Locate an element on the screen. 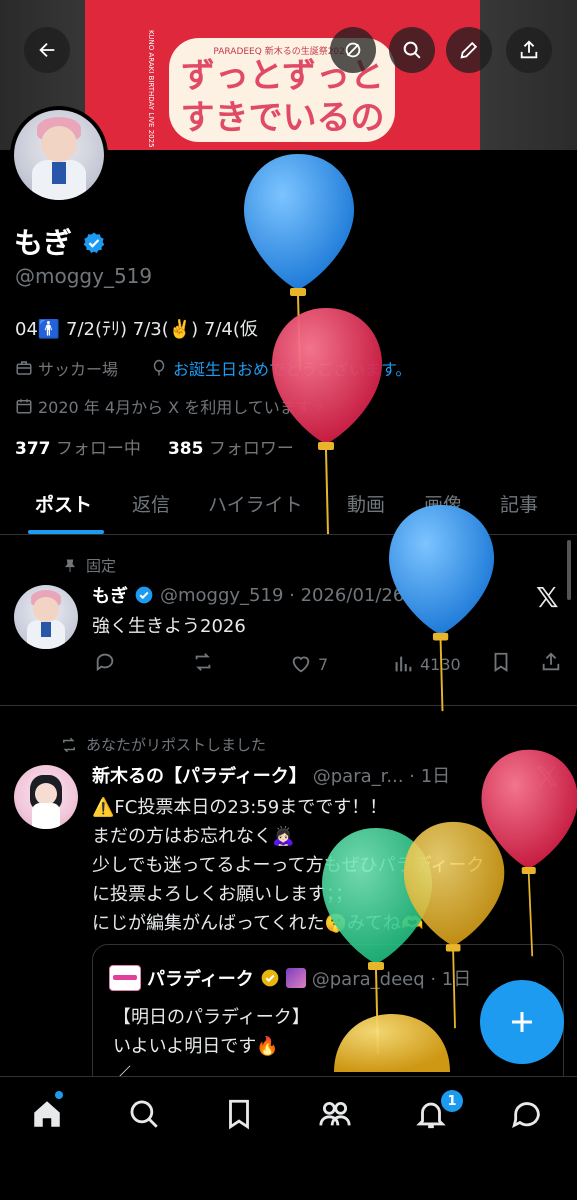  profile-bio: 04🚹 7/2(ﾃﾘ) 7/3(✌️) 7/4(仮 is located at coordinates (136, 329).